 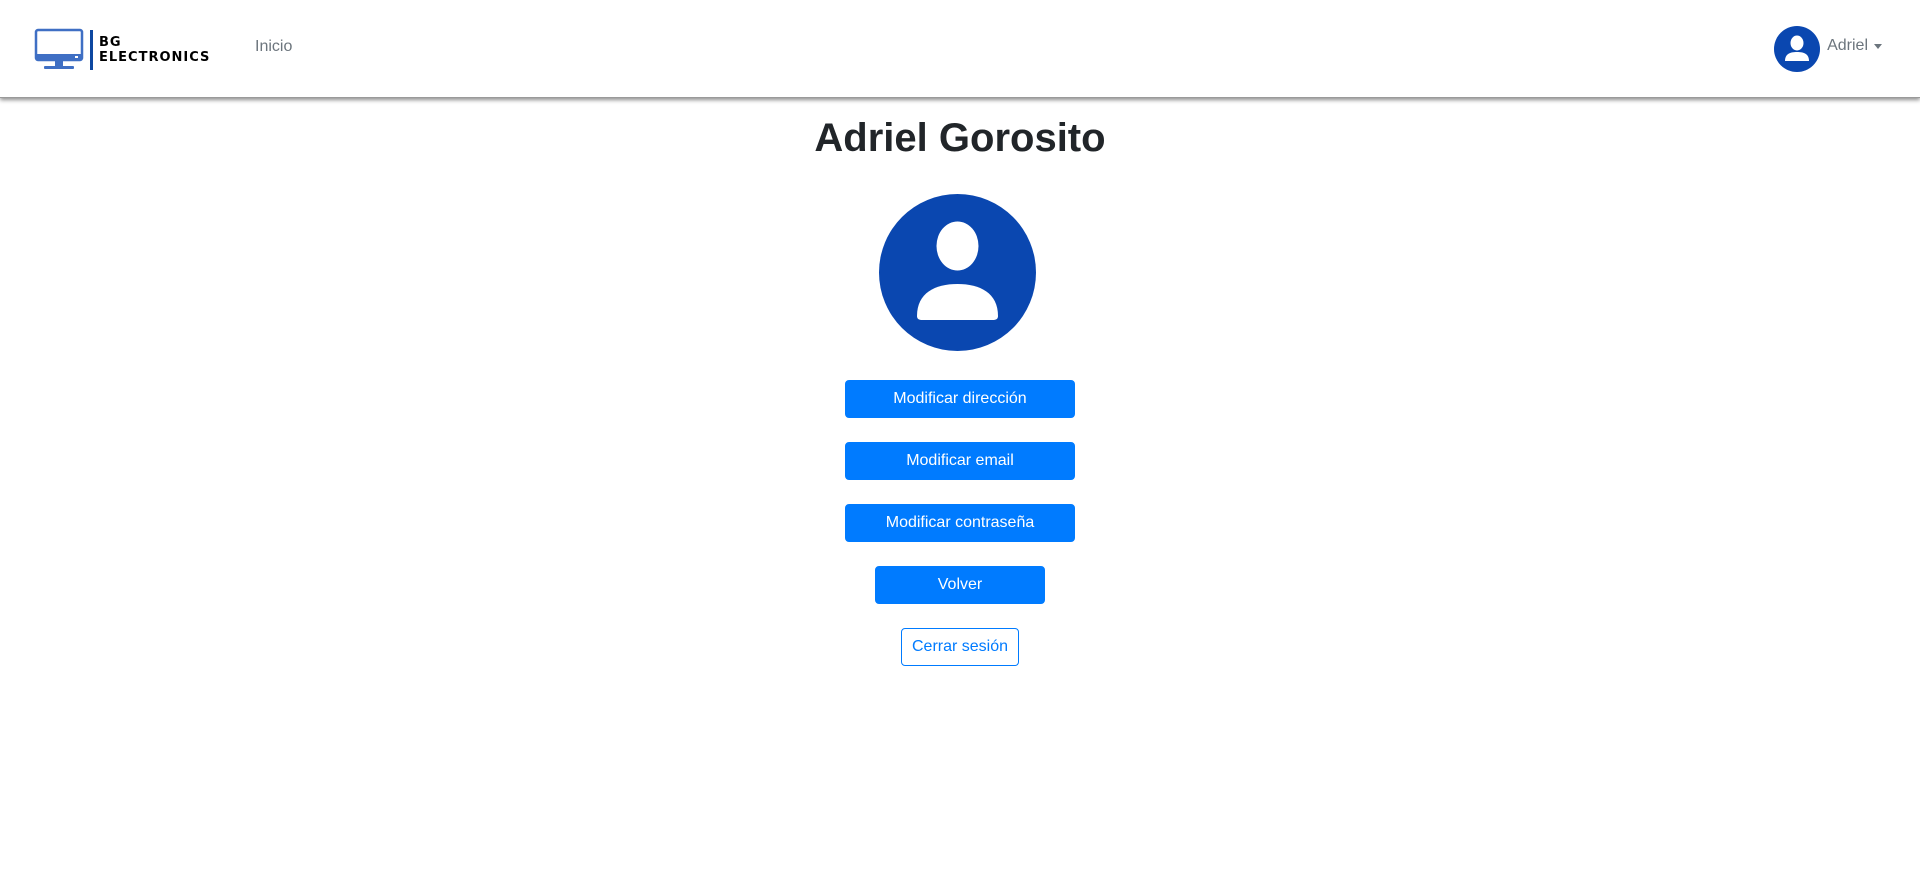 I want to click on modify-password-button: Modificar contraseña, so click(x=960, y=523).